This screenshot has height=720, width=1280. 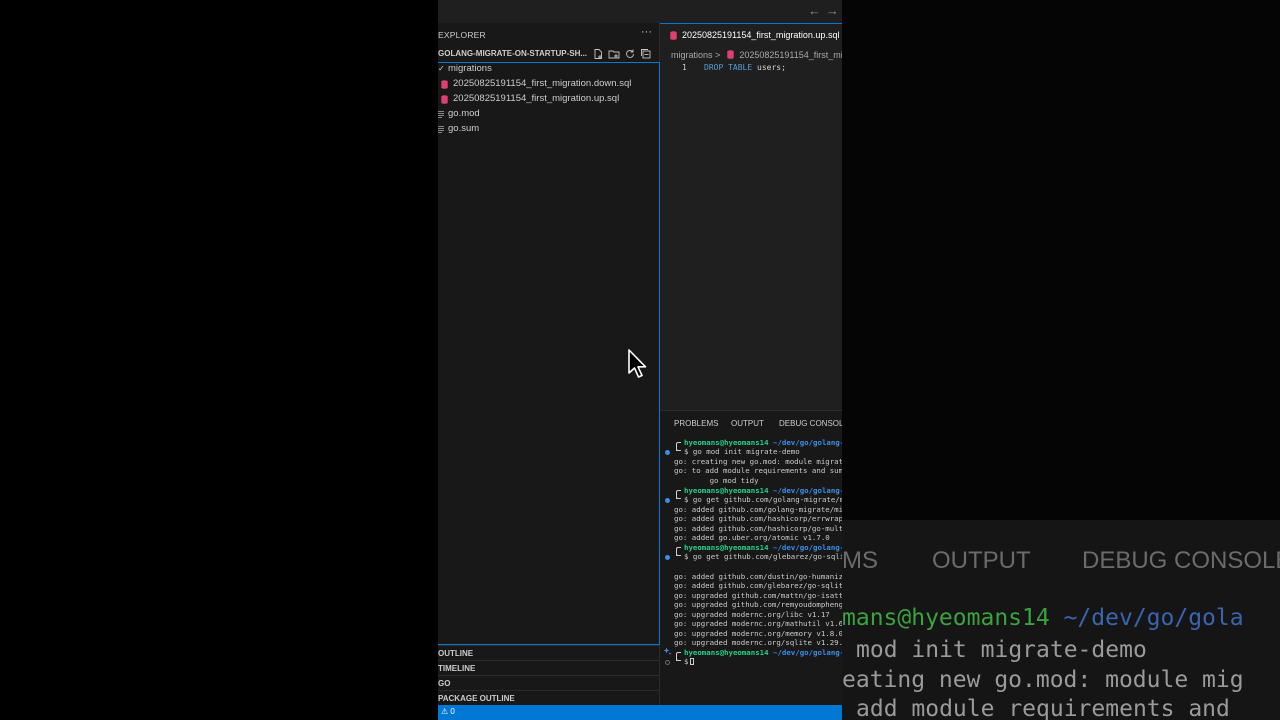 I want to click on terminal-output-line: go: to add module requirements and sums:, so click(x=758, y=470).